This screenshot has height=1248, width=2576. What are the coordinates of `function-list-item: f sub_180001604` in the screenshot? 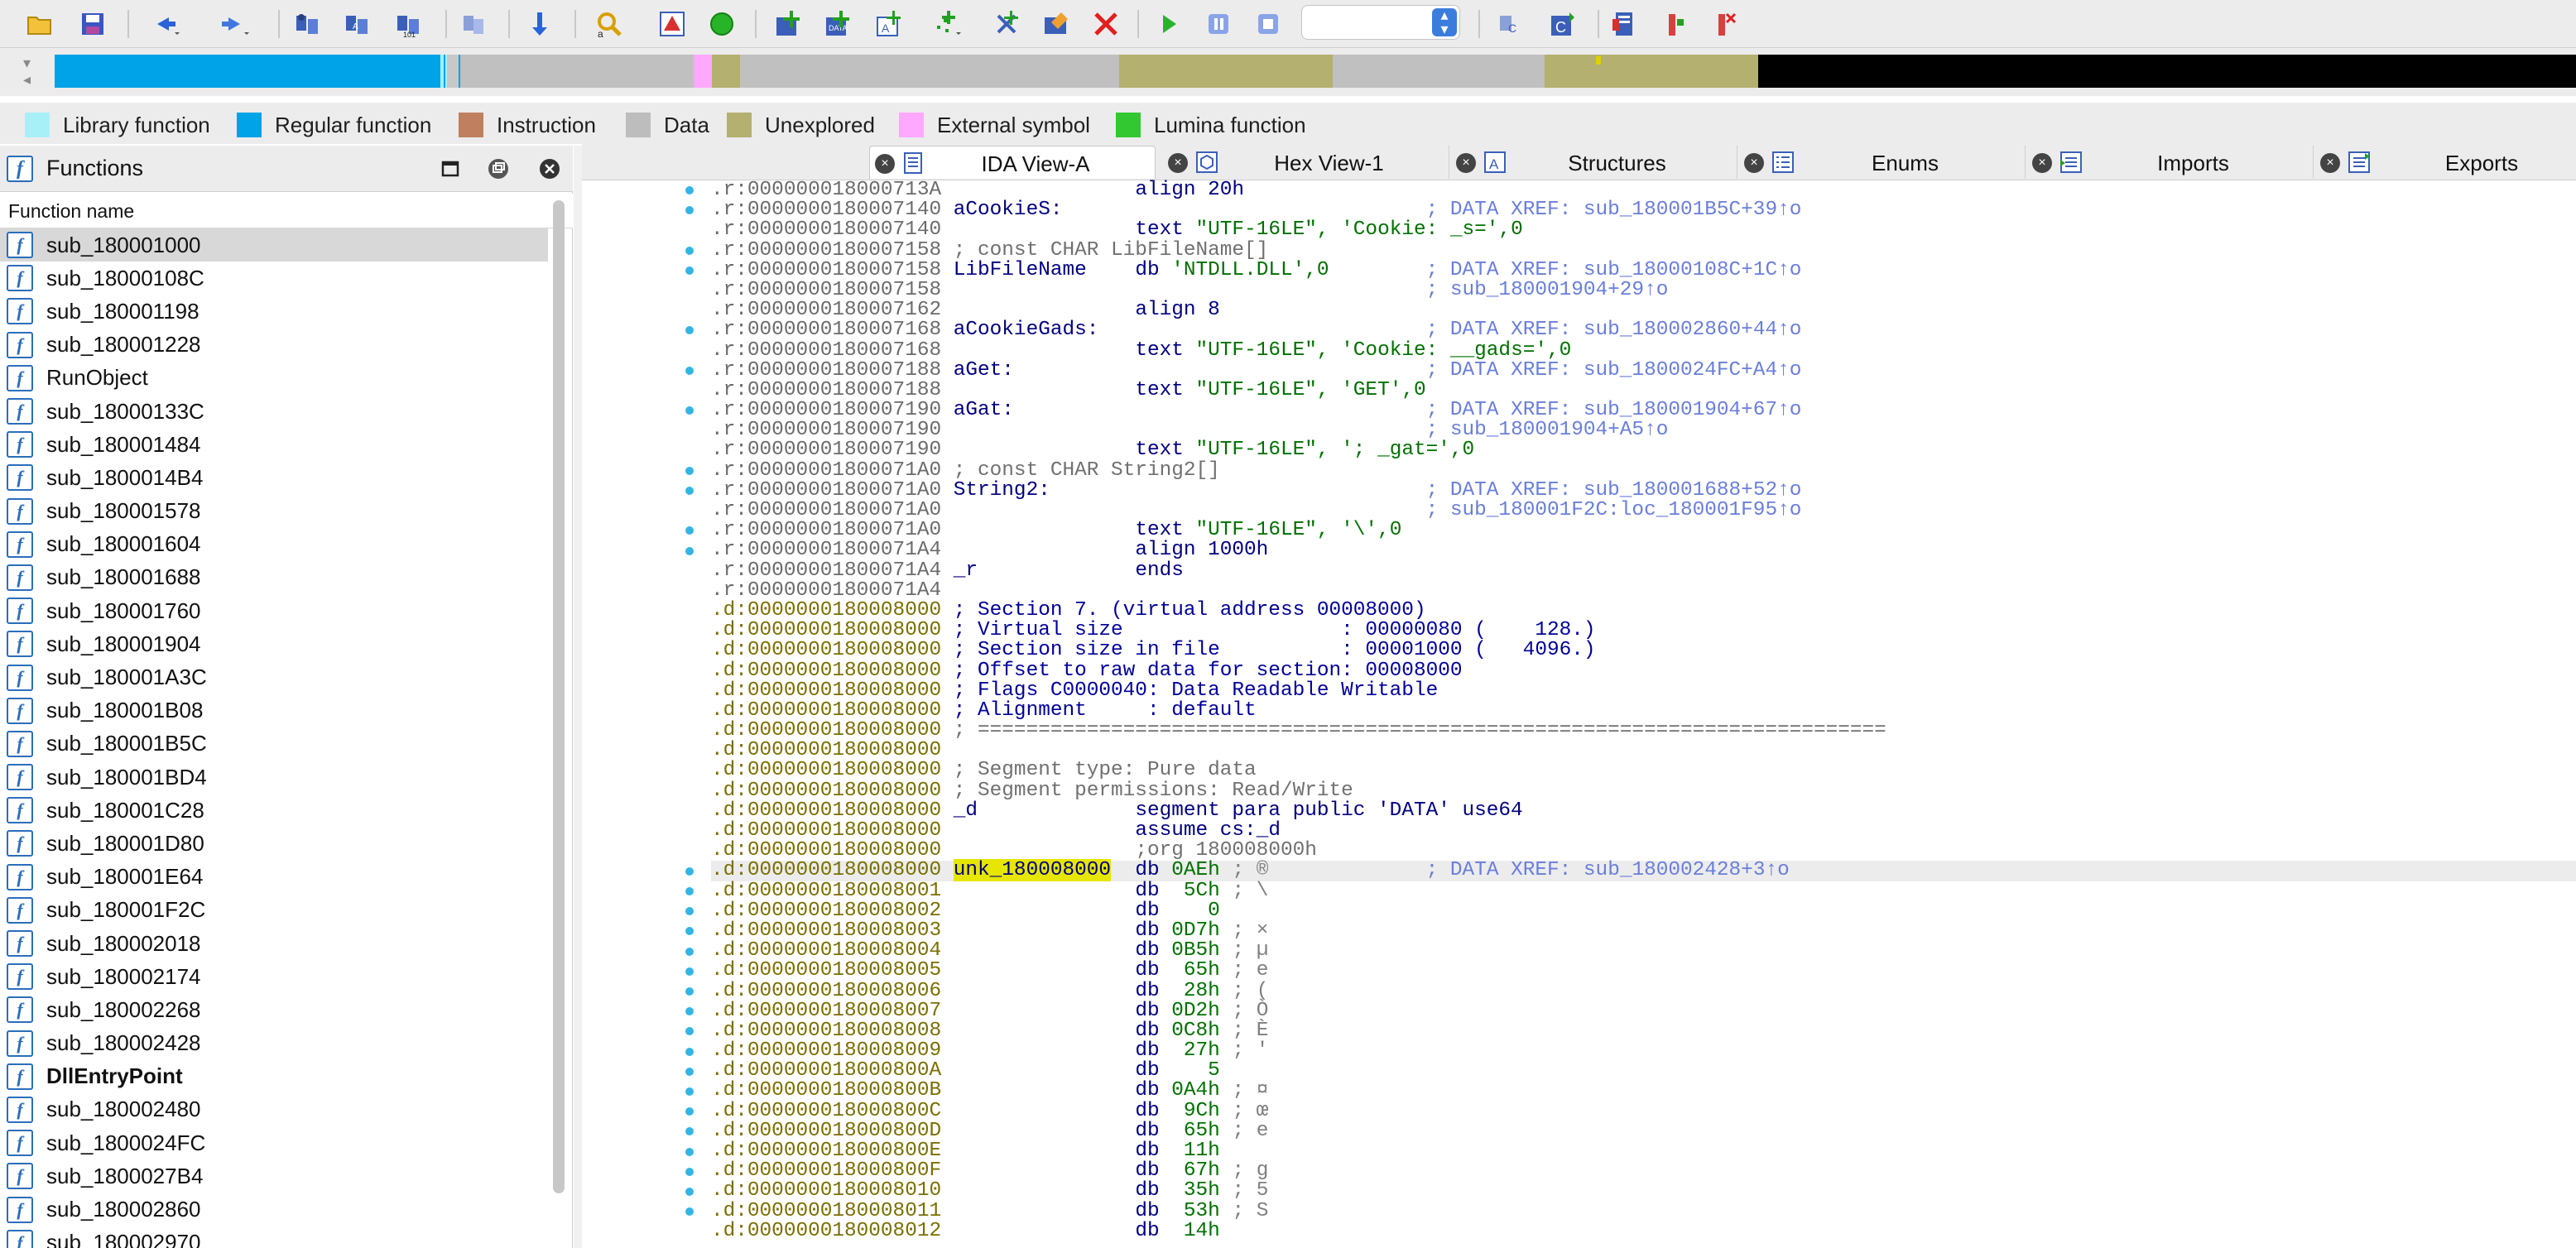 It's located at (274, 544).